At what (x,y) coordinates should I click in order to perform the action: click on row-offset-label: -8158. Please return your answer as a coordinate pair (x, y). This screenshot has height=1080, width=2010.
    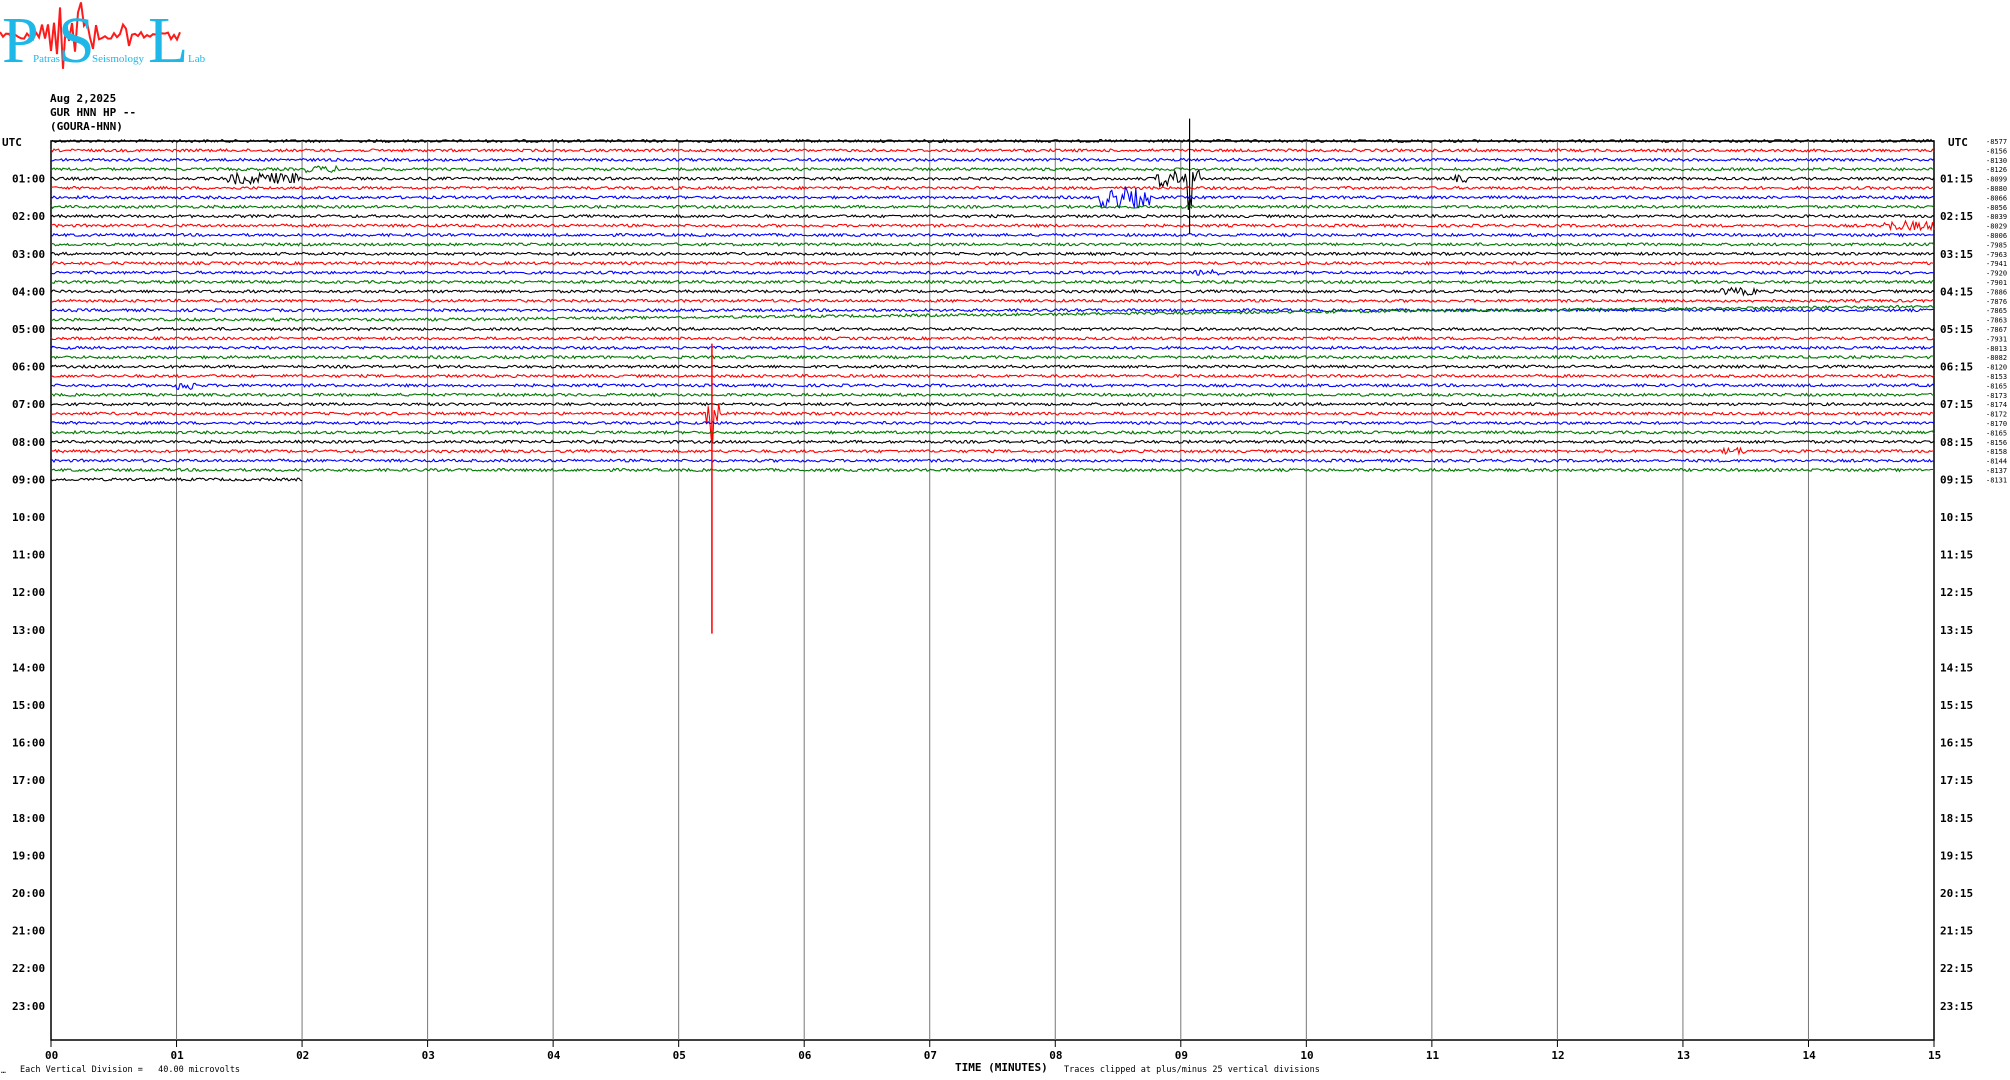
    Looking at the image, I should click on (1996, 452).